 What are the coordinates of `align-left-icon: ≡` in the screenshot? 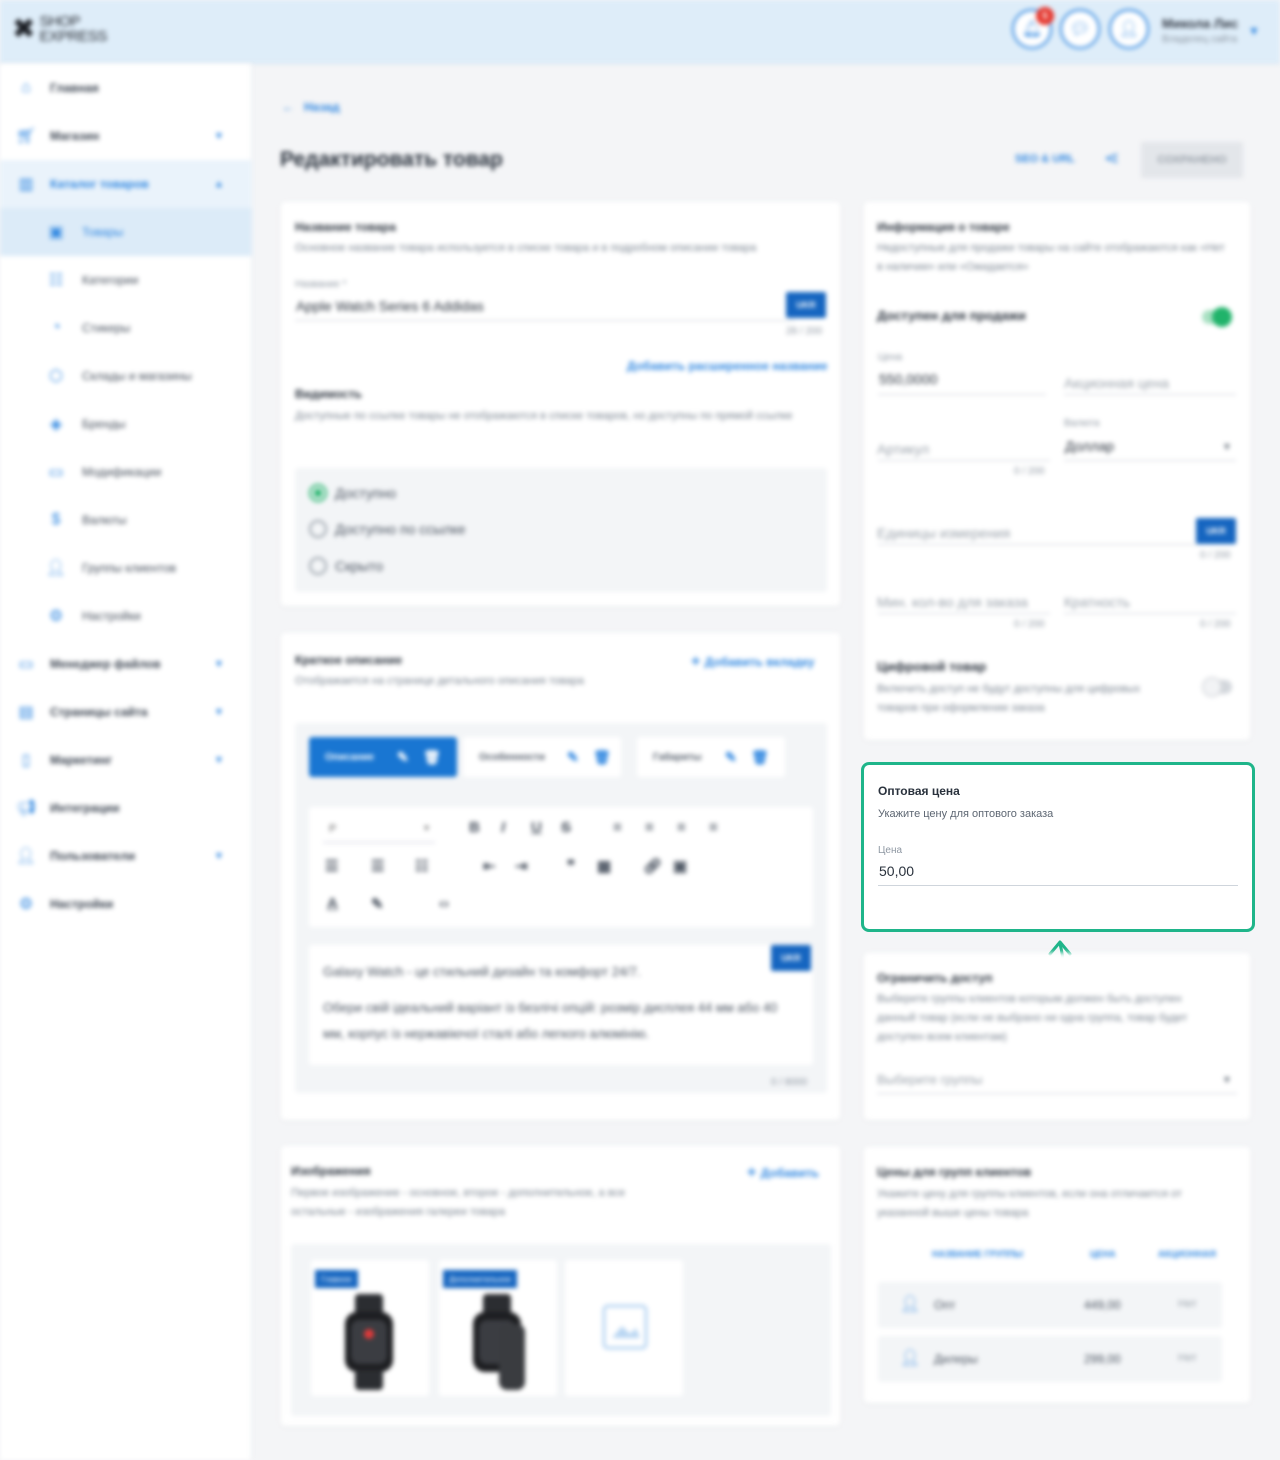 It's located at (617, 827).